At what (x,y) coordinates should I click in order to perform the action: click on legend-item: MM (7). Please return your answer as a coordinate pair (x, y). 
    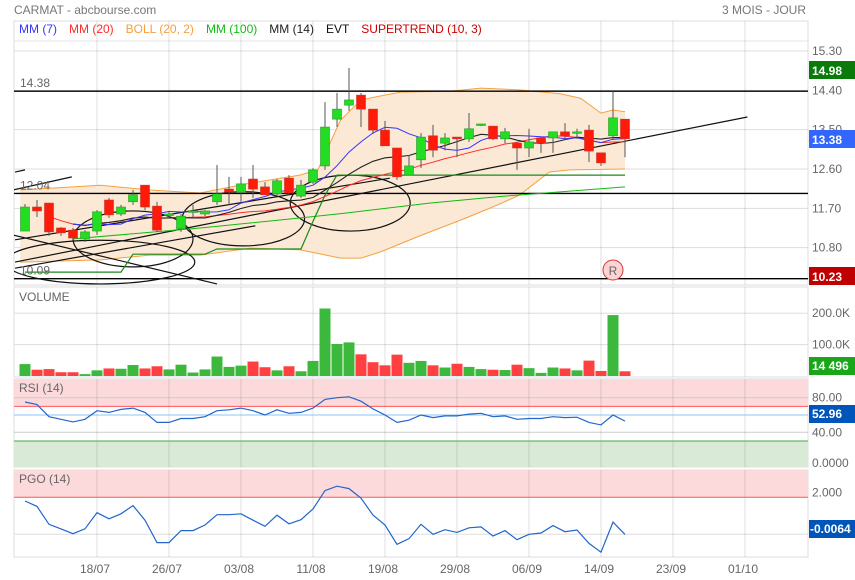
    Looking at the image, I should click on (38, 29).